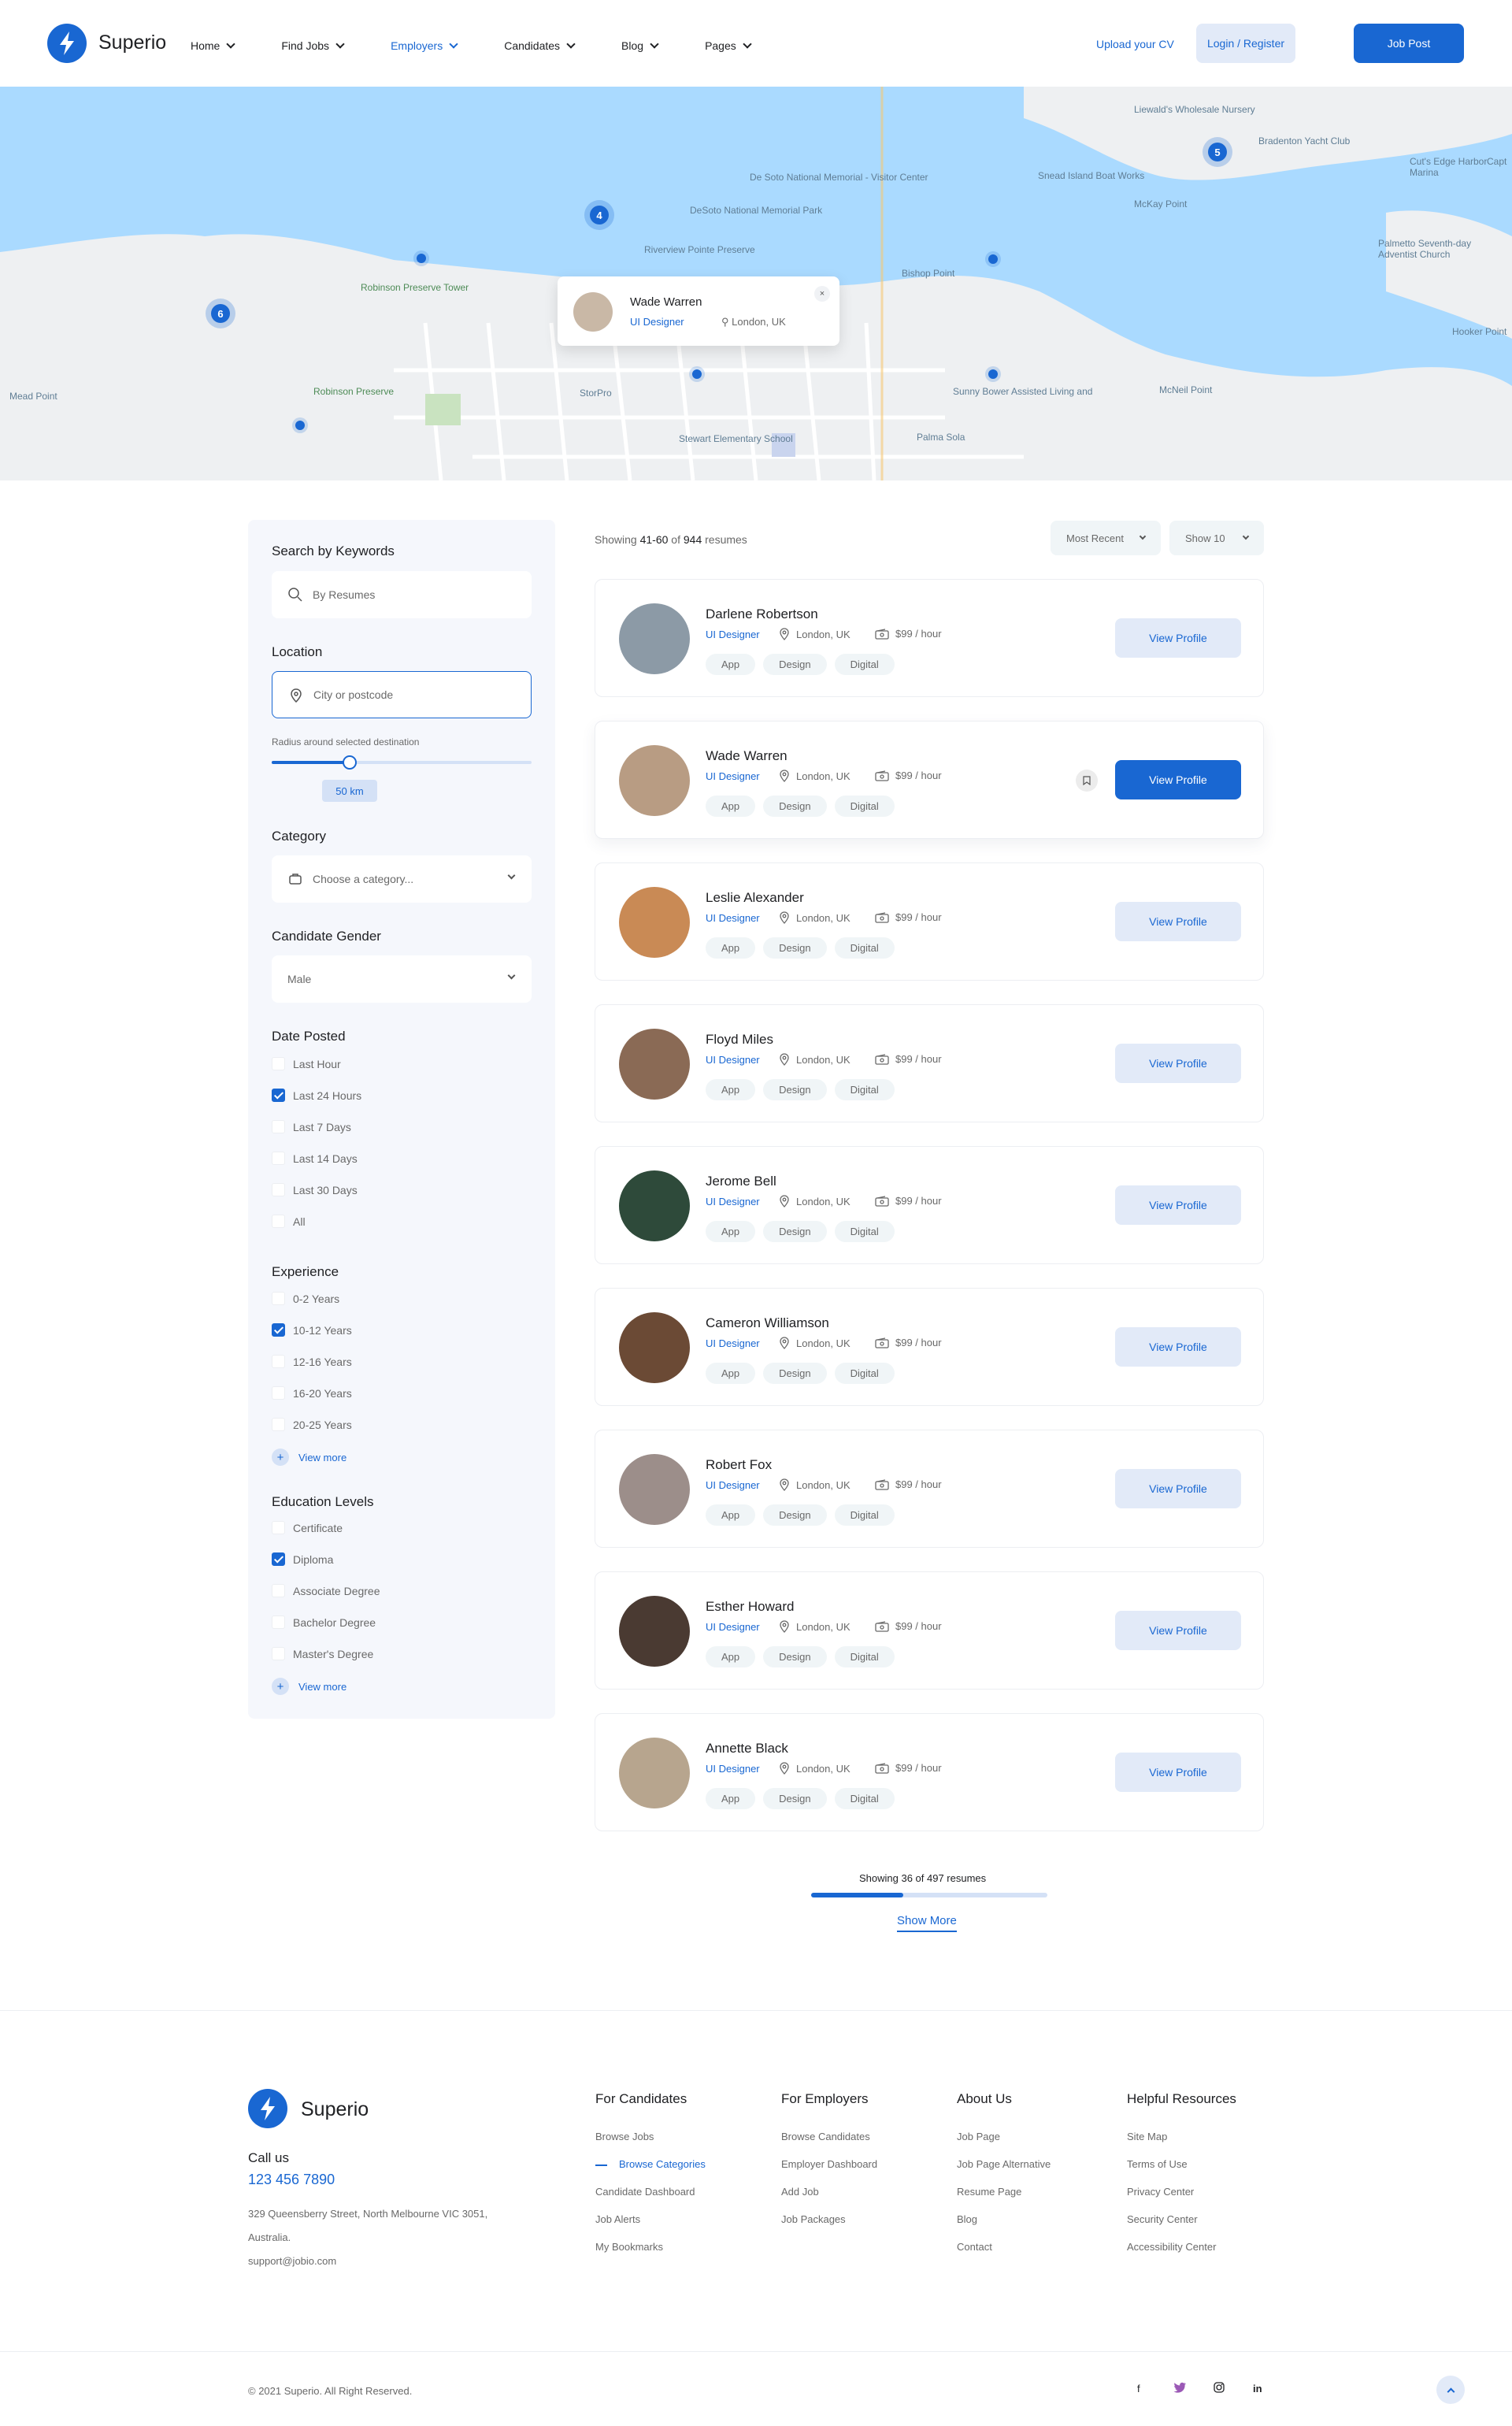  What do you see at coordinates (424, 45) in the screenshot?
I see `nav-item: Employers` at bounding box center [424, 45].